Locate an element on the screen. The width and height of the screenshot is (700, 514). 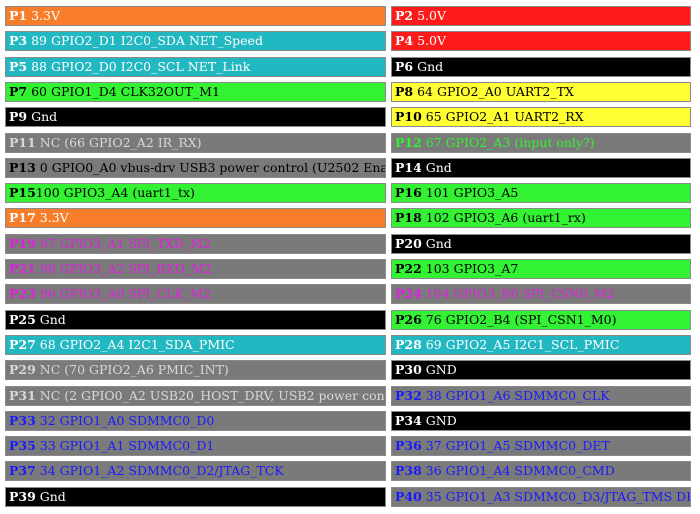
pin-cell-p36: P36 37 GPIO1_A5 SDMMC0_DET is located at coordinates (541, 446).